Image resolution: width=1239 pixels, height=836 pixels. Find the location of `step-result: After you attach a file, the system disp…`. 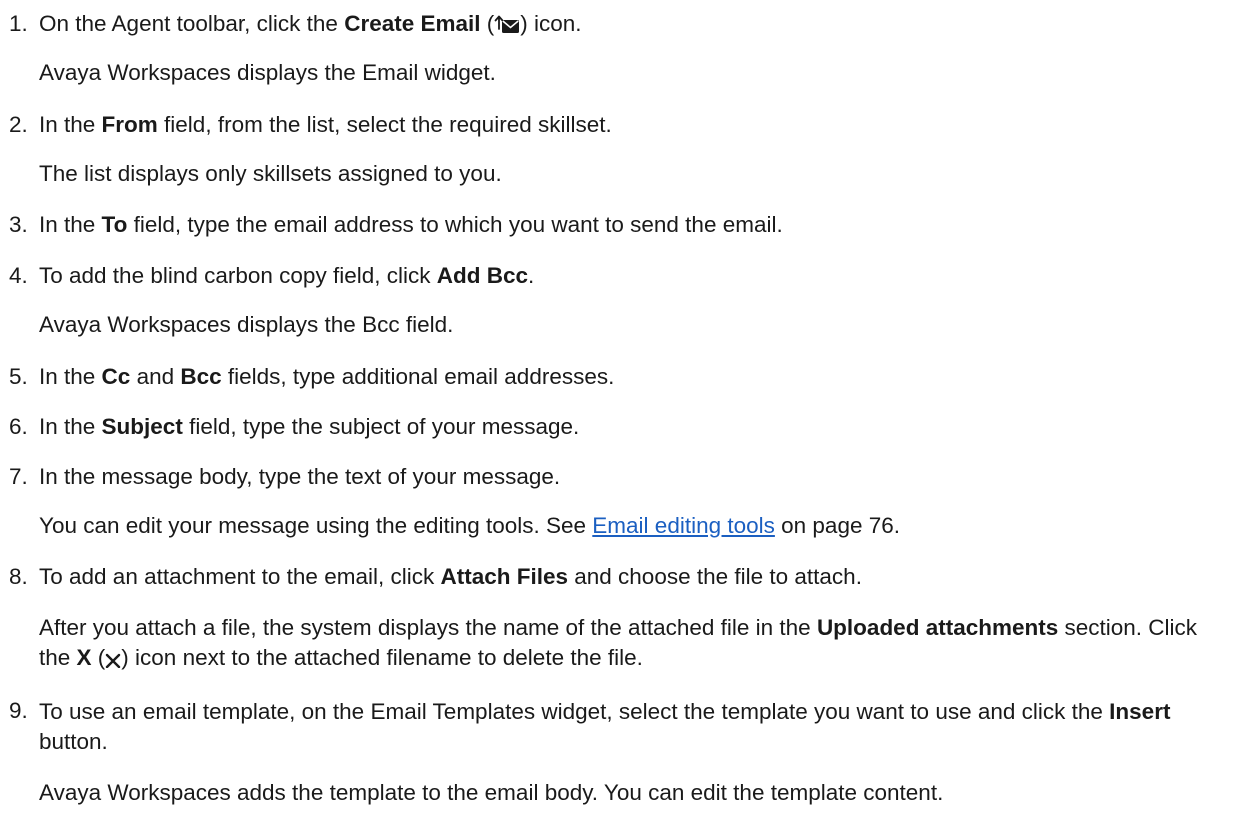

step-result: After you attach a file, the system disp… is located at coordinates (618, 642).